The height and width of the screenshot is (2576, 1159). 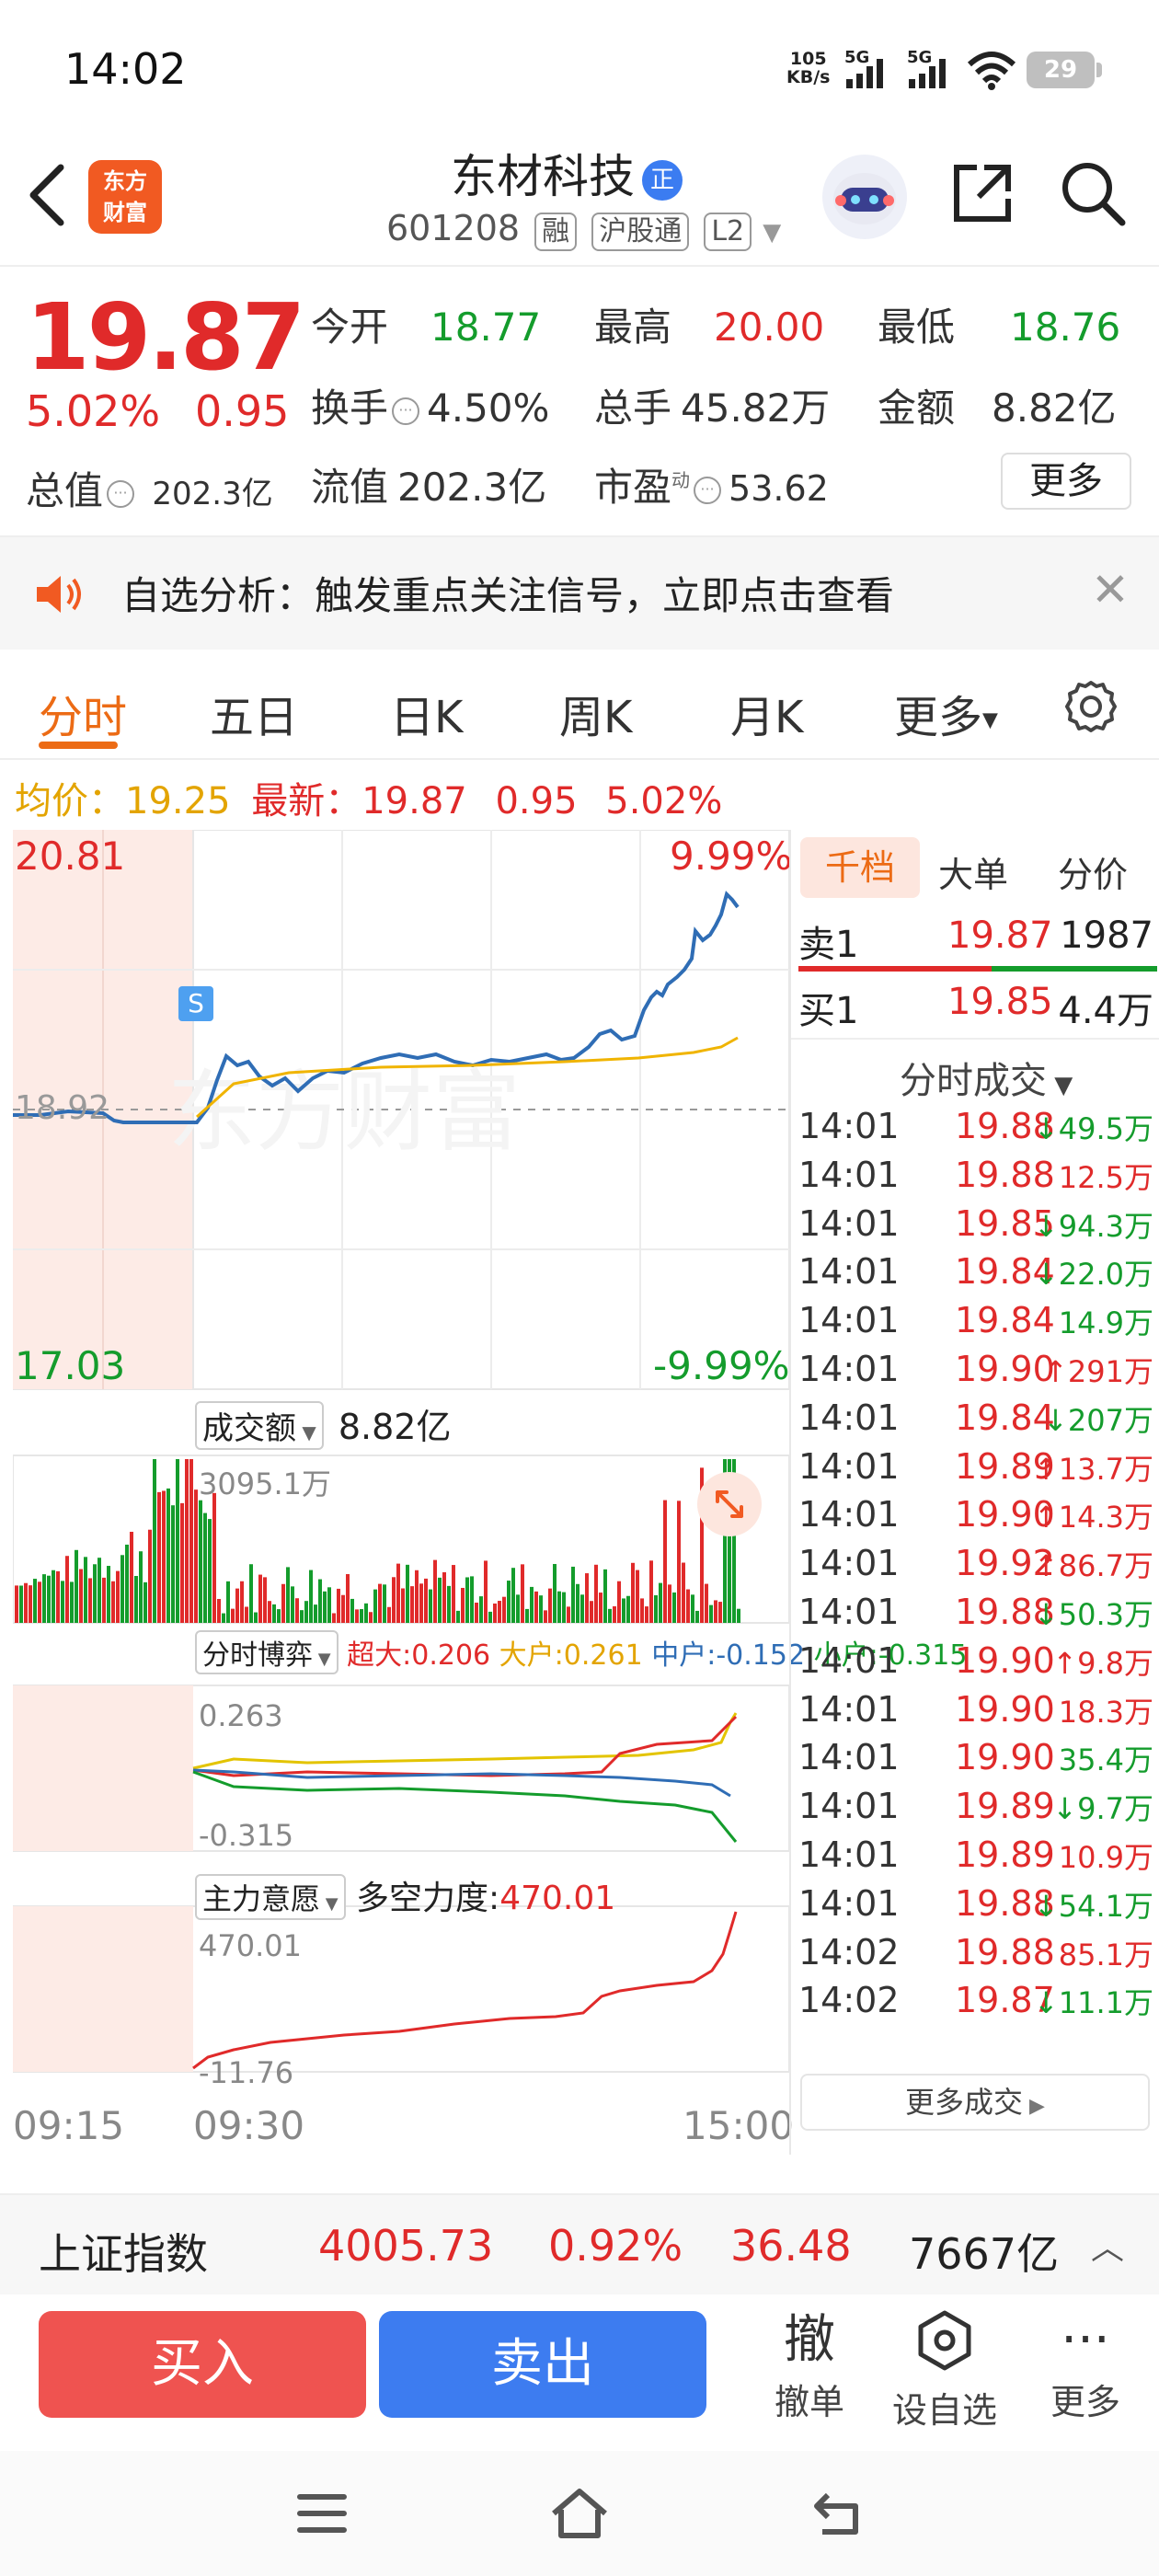 I want to click on signal-icon, so click(x=864, y=73).